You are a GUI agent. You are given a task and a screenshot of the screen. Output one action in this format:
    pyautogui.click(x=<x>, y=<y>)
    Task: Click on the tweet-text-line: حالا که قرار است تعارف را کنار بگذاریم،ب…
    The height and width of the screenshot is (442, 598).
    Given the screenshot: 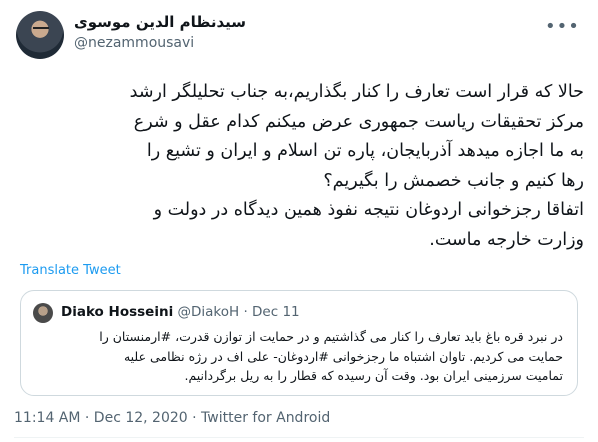 What is the action you would take?
    pyautogui.click(x=356, y=92)
    